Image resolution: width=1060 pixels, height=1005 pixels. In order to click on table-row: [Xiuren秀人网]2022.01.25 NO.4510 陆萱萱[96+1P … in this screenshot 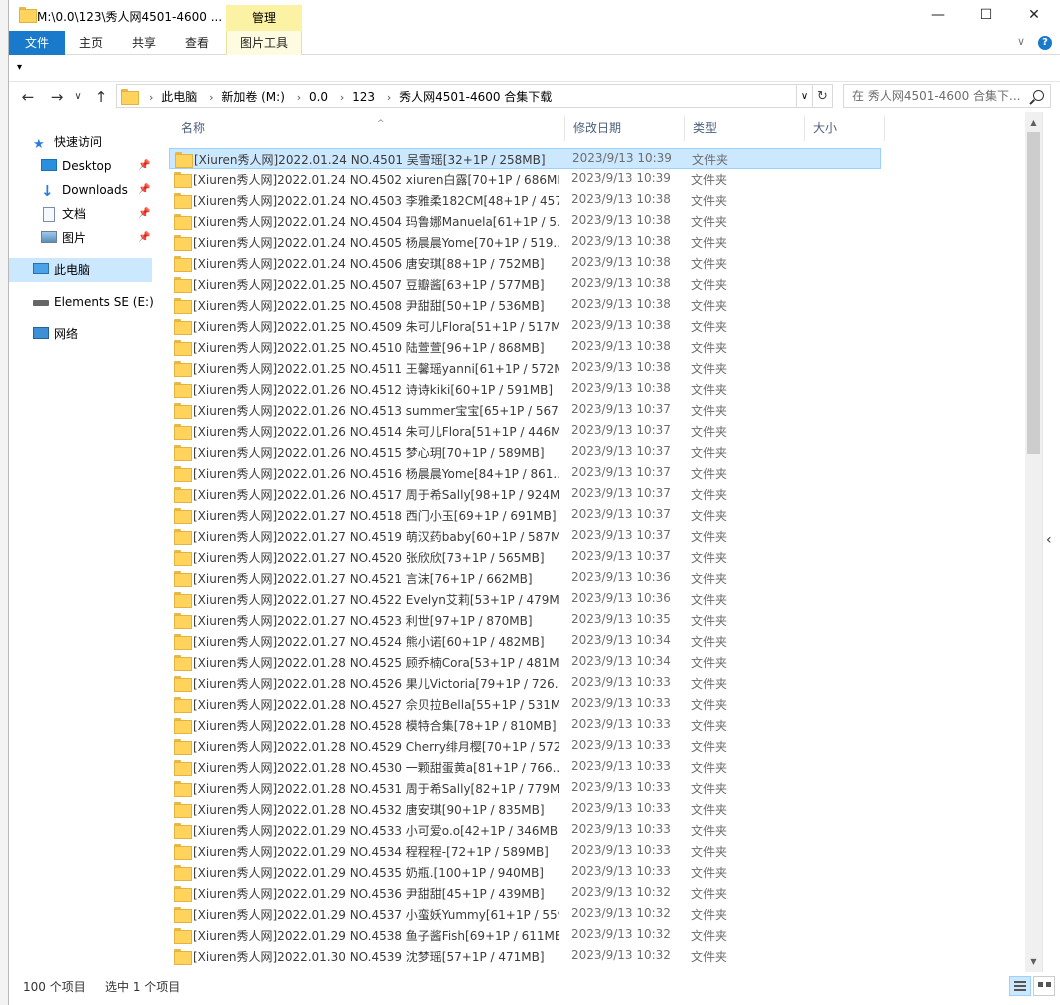, I will do `click(525, 347)`.